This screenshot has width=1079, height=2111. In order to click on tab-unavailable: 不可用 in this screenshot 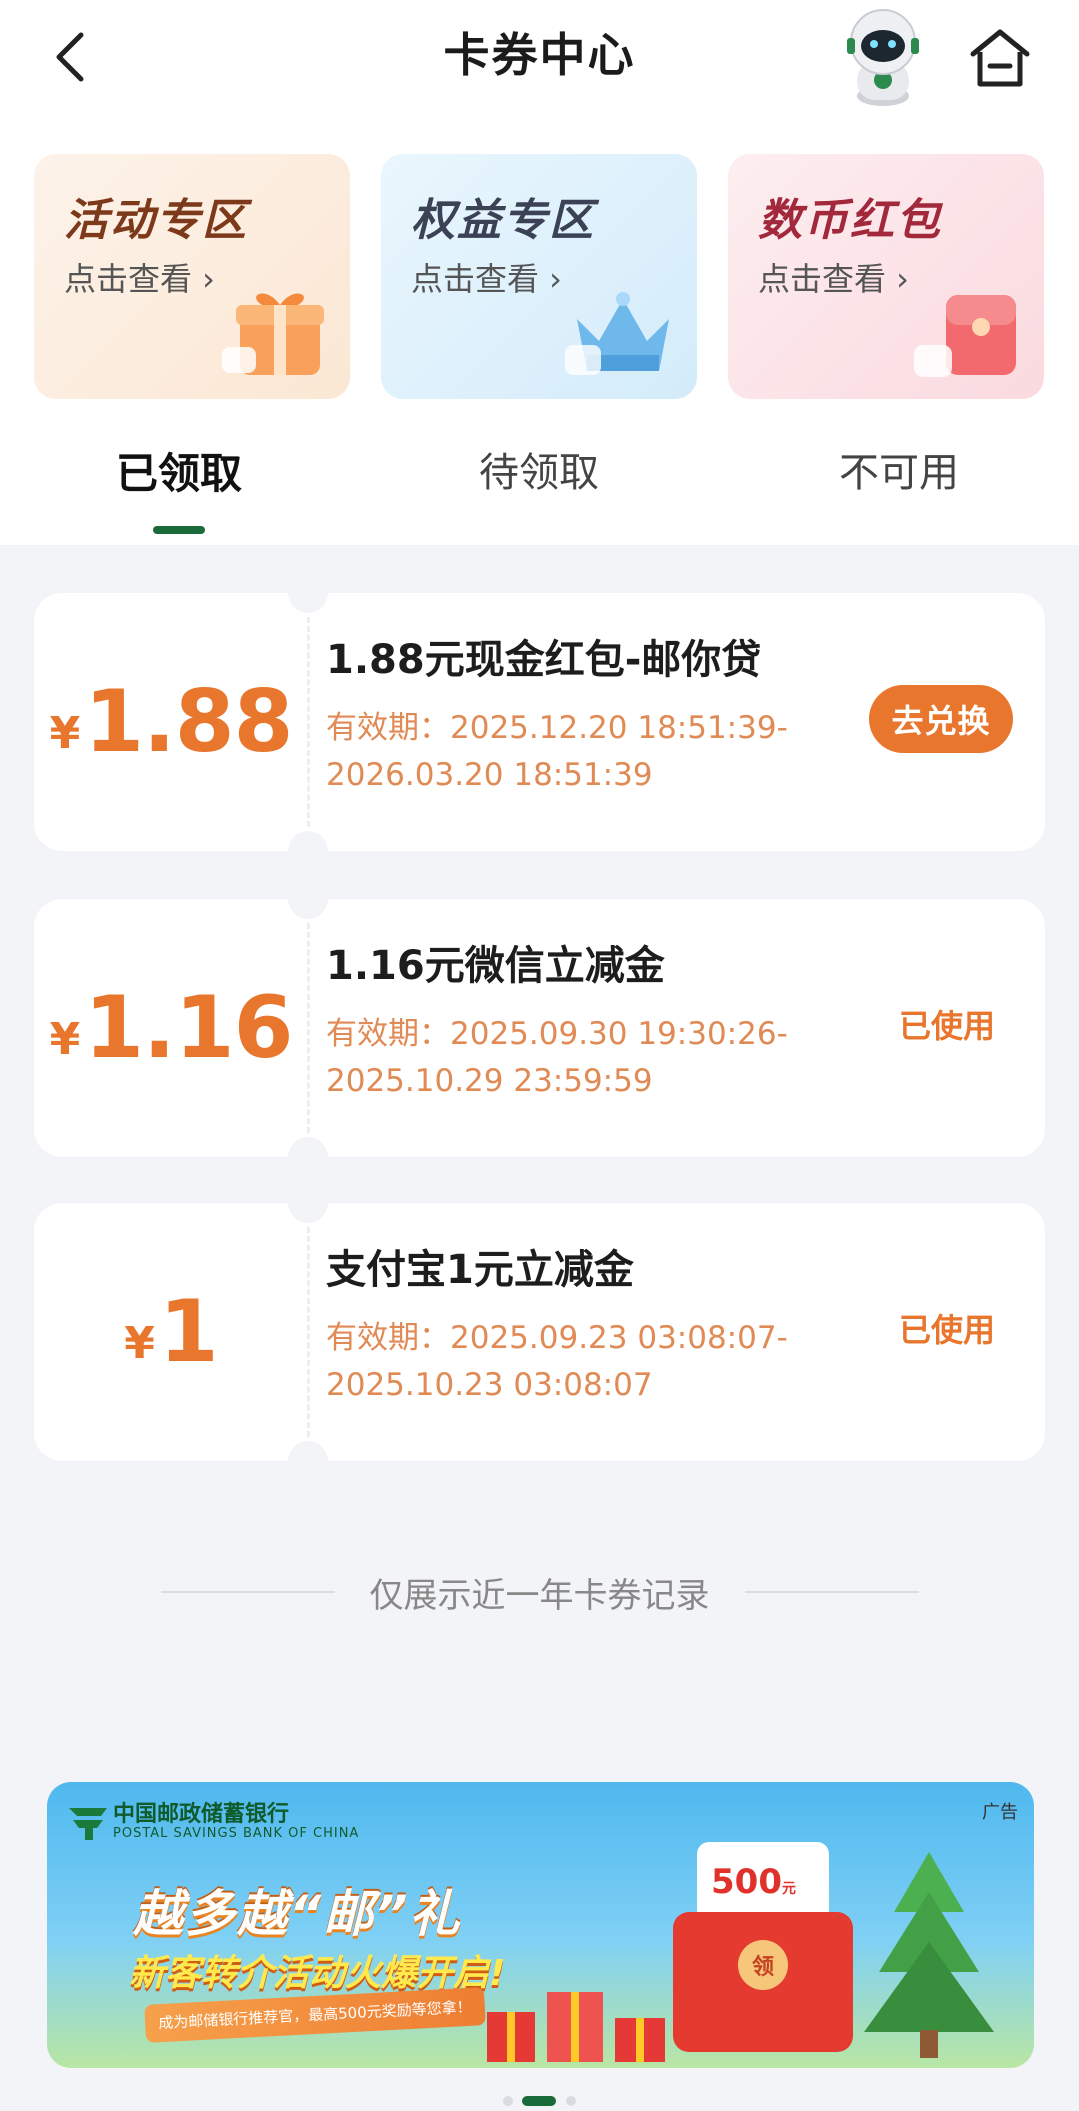, I will do `click(899, 469)`.